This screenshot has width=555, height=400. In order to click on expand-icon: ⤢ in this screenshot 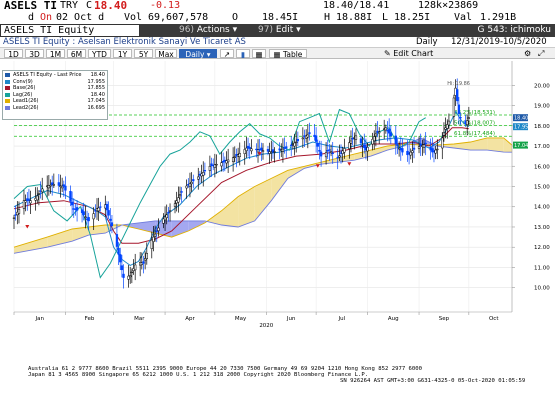, I will do `click(541, 53)`.